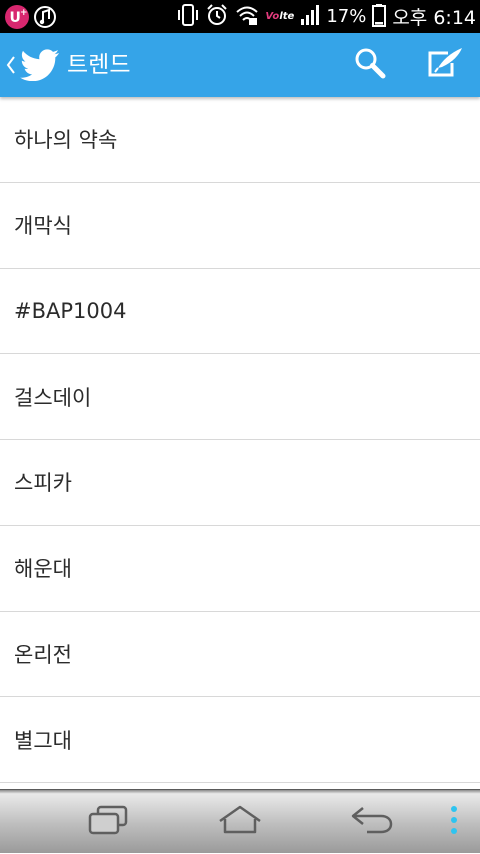 This screenshot has width=480, height=854. I want to click on menu-dots-icon, so click(454, 822).